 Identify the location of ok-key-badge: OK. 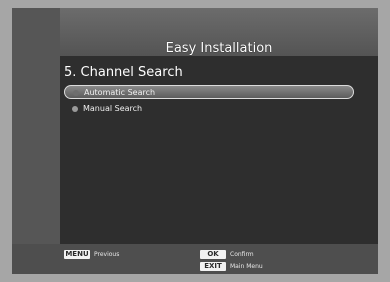
(213, 254).